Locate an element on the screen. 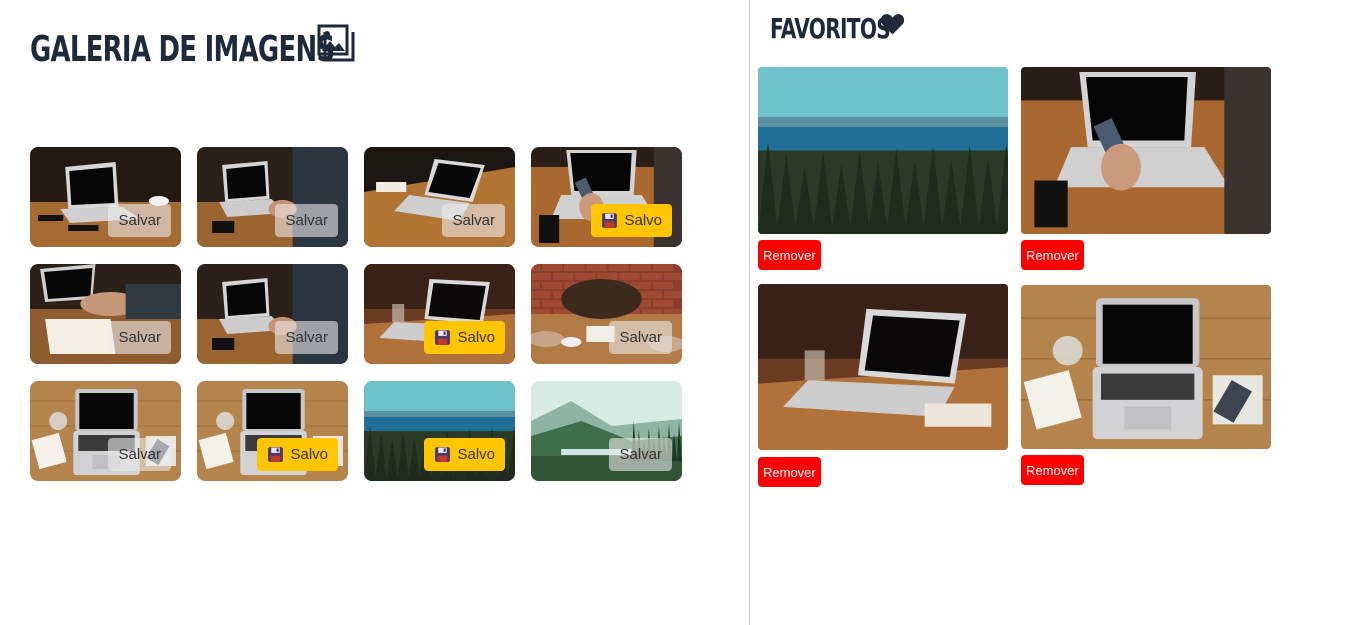  image-icon is located at coordinates (336, 43).